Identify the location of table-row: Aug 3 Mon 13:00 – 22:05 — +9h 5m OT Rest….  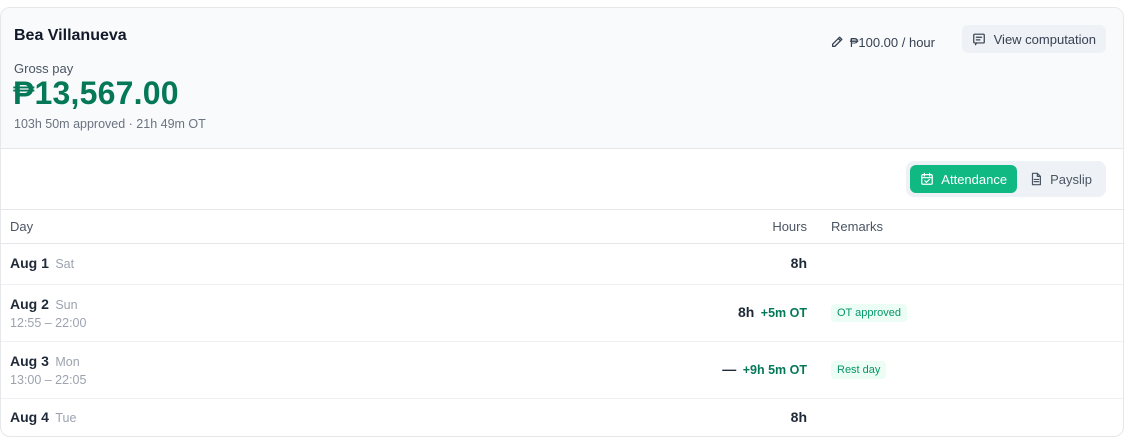
(562, 370).